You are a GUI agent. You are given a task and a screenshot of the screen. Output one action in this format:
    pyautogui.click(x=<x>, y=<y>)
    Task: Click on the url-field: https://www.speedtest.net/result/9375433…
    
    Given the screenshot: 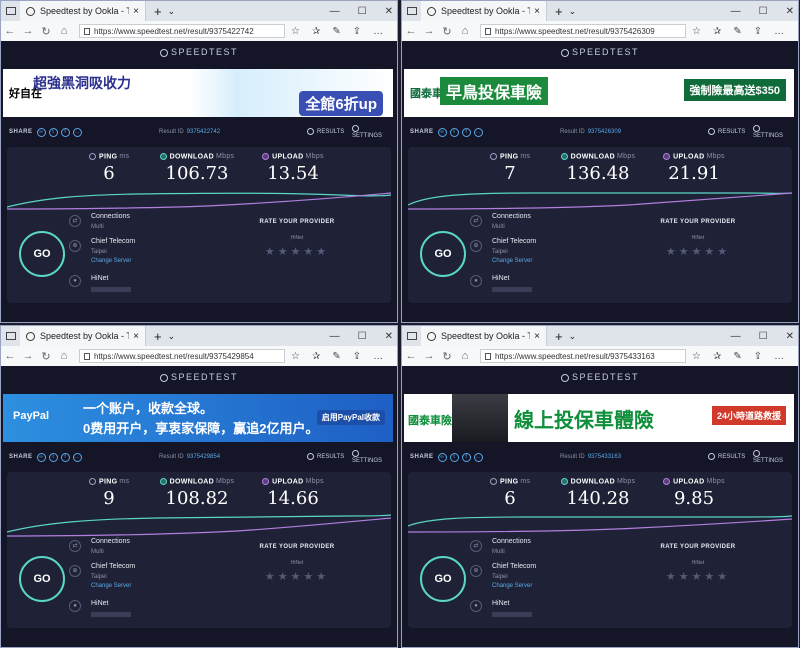 What is the action you would take?
    pyautogui.click(x=583, y=356)
    